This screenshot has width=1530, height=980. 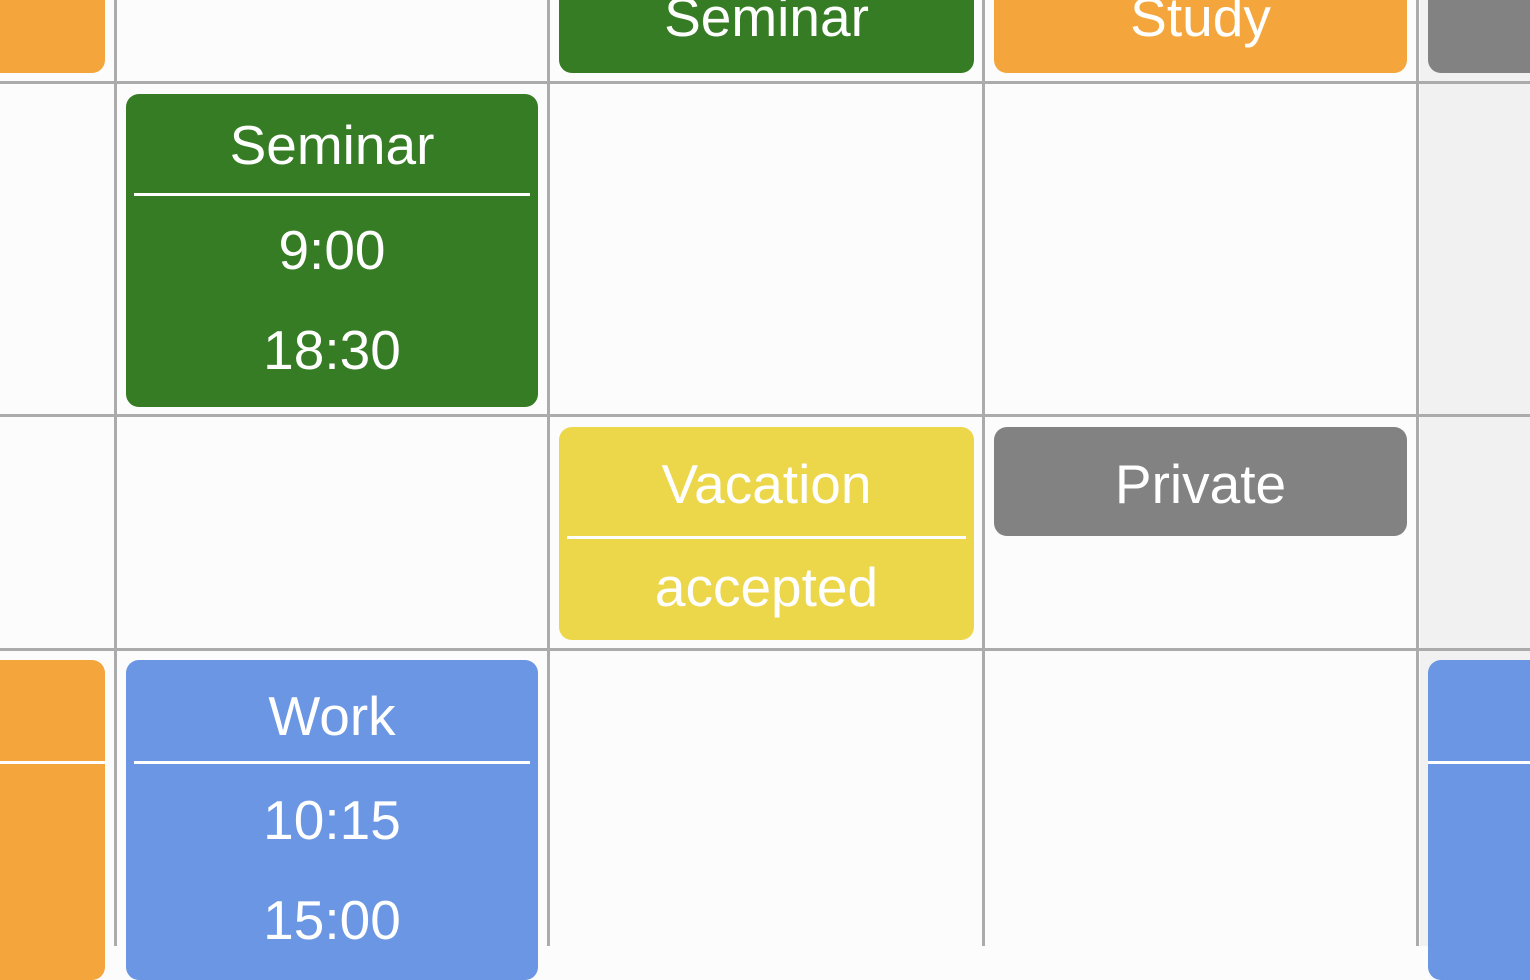 What do you see at coordinates (332, 920) in the screenshot?
I see `event-end-time: 15:00` at bounding box center [332, 920].